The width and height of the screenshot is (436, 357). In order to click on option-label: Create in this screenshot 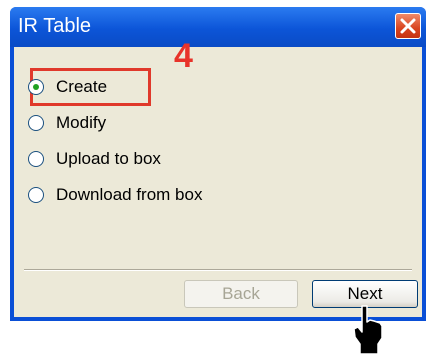, I will do `click(82, 86)`.